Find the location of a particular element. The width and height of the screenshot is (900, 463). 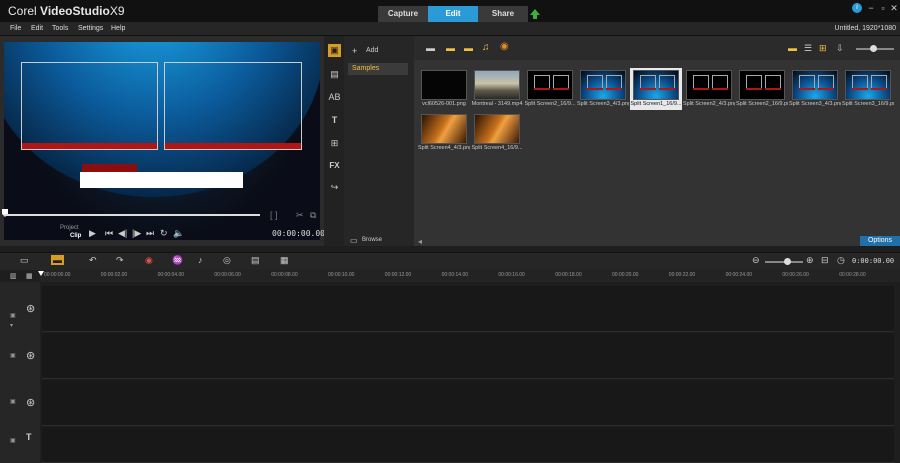

ruler-tick-label: 00:00:04.00 is located at coordinates (171, 275).